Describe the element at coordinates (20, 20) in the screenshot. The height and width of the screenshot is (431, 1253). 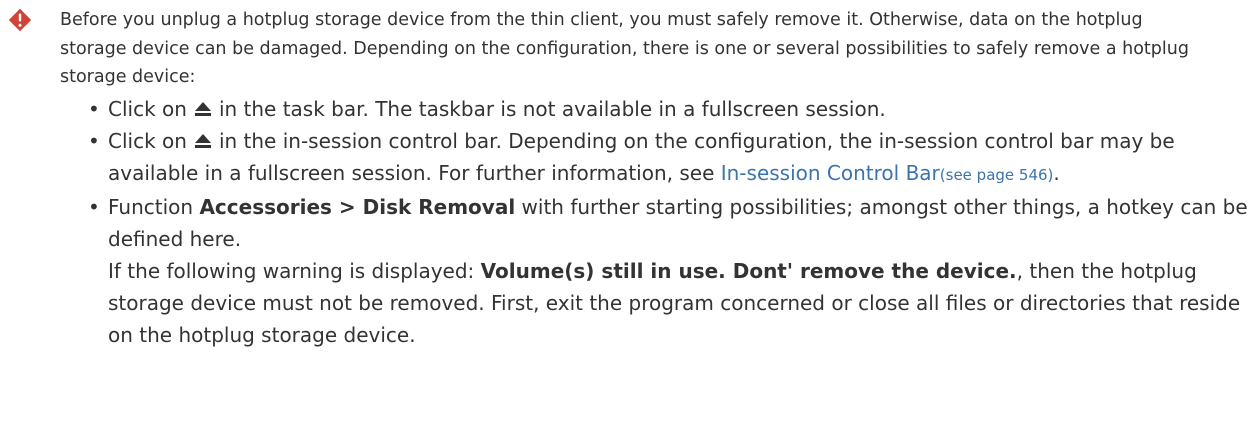
I see `warning-diamond-icon` at that location.